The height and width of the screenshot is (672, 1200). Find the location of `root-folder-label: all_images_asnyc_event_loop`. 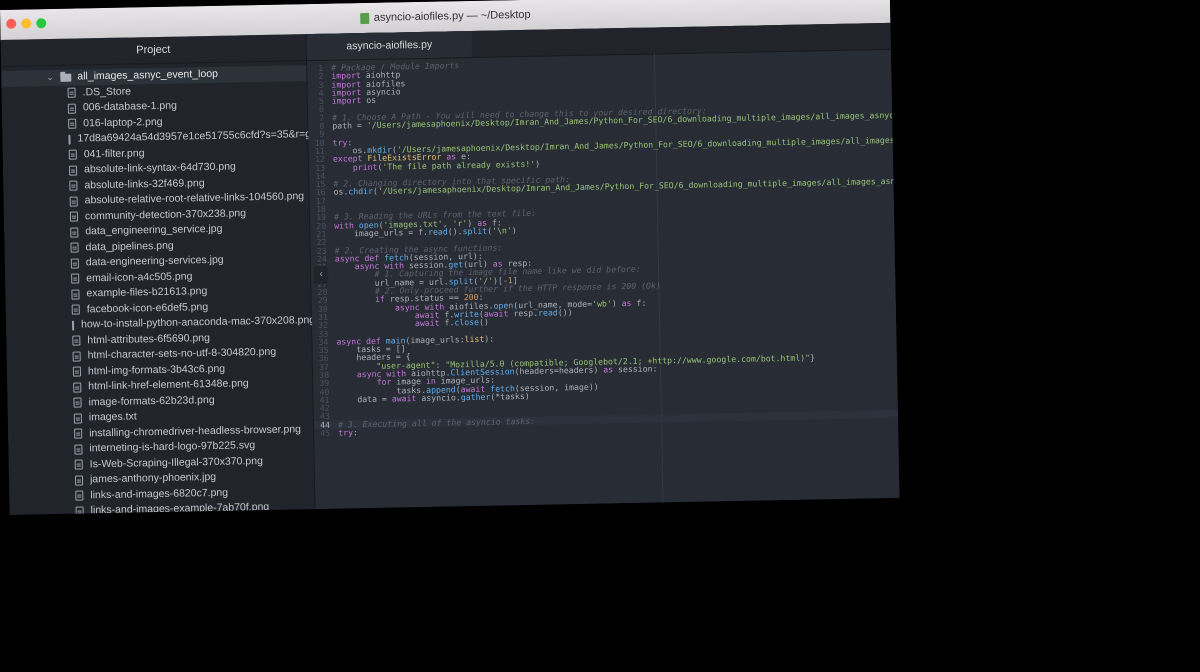

root-folder-label: all_images_asnyc_event_loop is located at coordinates (148, 75).